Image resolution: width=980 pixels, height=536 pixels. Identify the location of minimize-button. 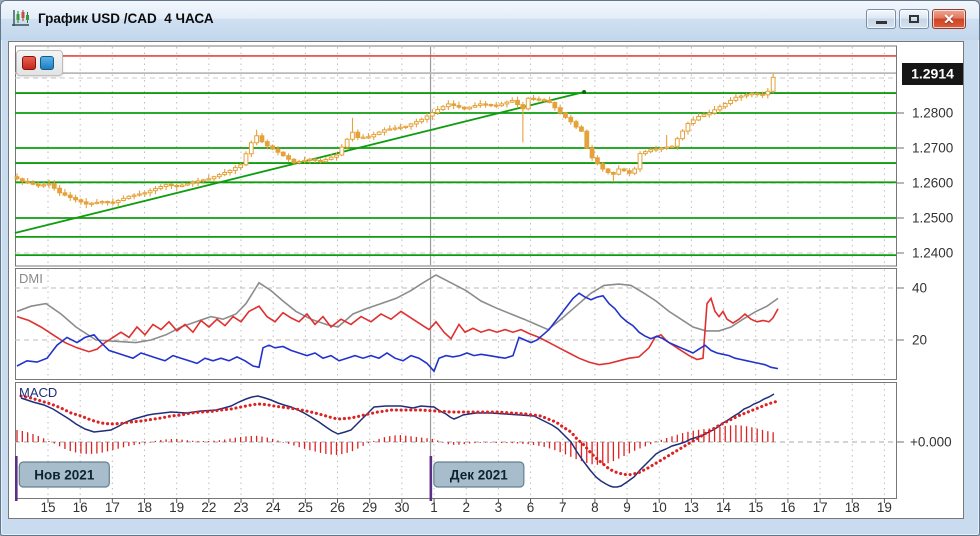
(881, 19).